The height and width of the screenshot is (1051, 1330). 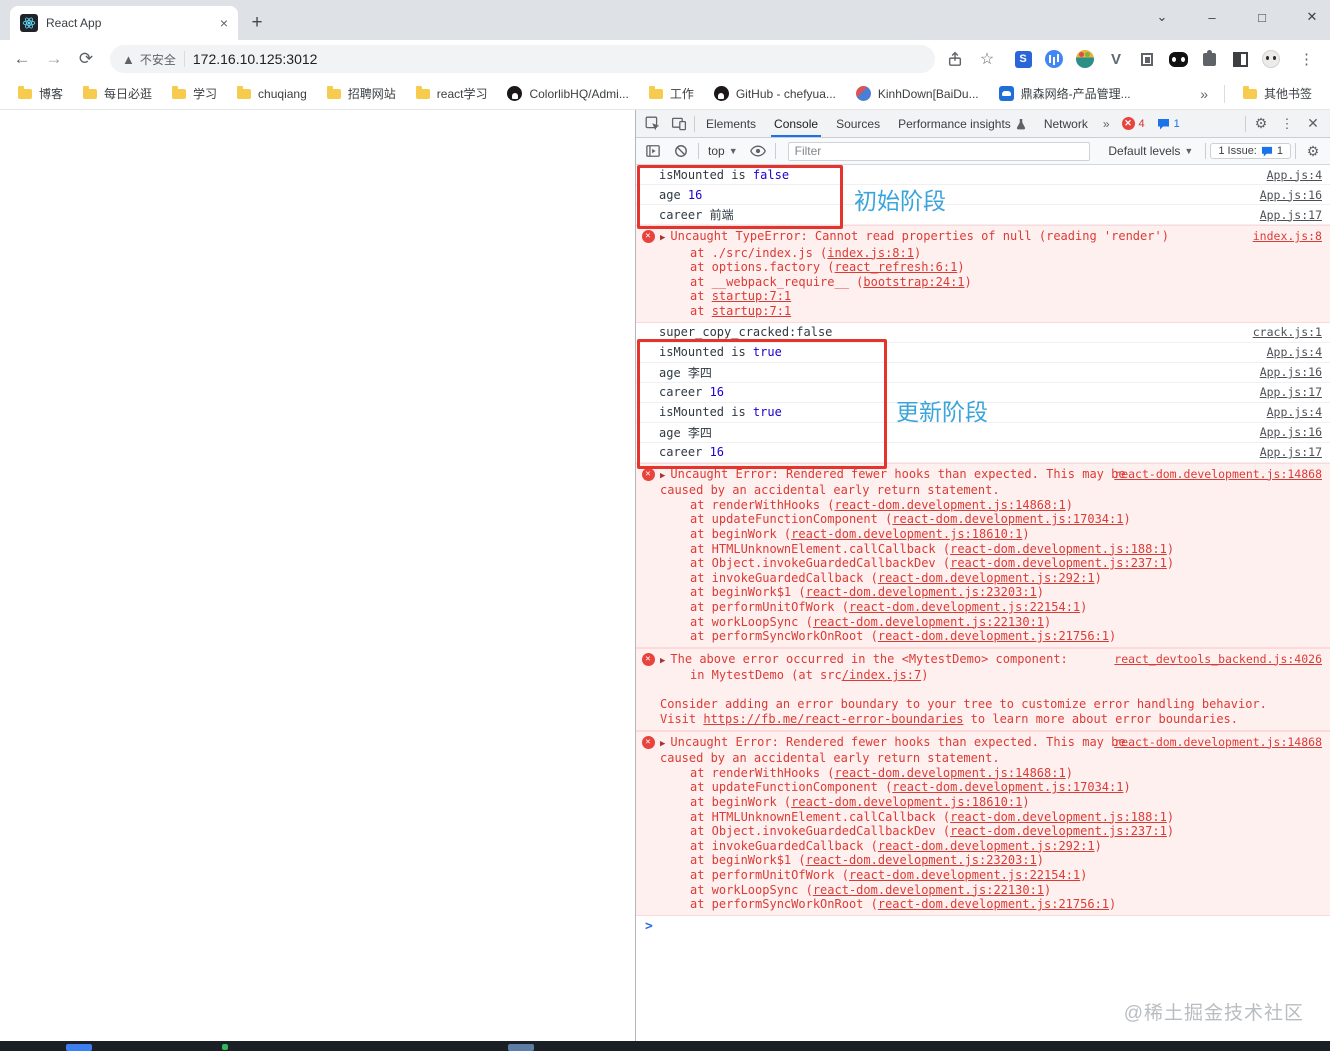 What do you see at coordinates (1262, 17) in the screenshot?
I see `maximize-button: □` at bounding box center [1262, 17].